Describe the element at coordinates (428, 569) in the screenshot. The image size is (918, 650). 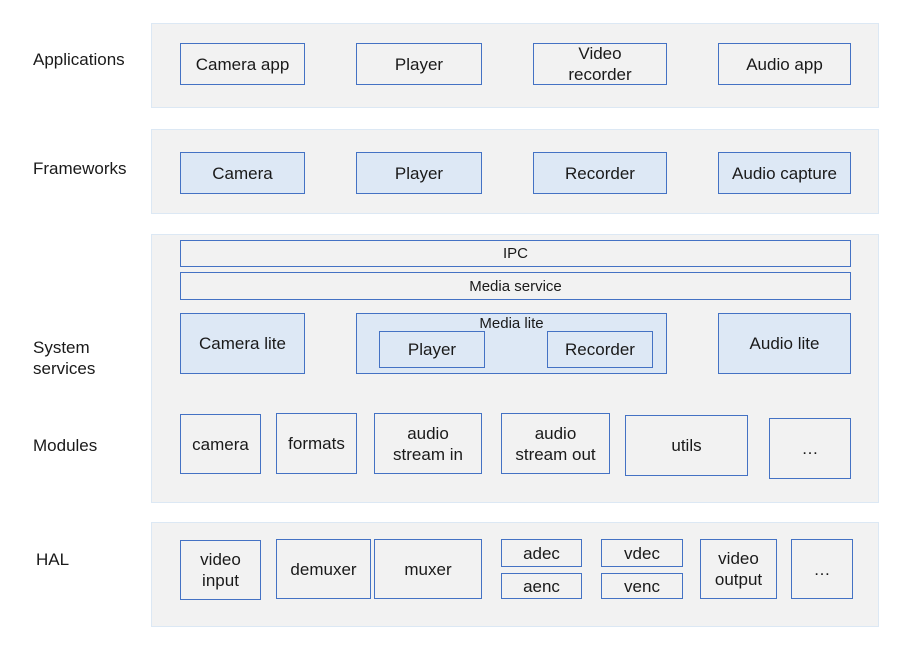
I see `muxer-hal-box: muxer` at that location.